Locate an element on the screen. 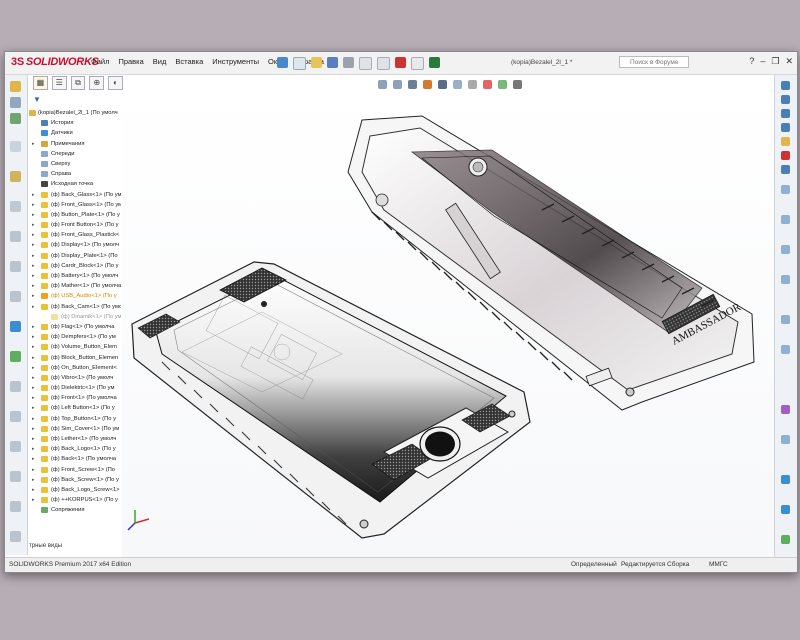 This screenshot has height=640, width=800. solidworks-logo: 3S SOLIDWORKS is located at coordinates (55, 62).